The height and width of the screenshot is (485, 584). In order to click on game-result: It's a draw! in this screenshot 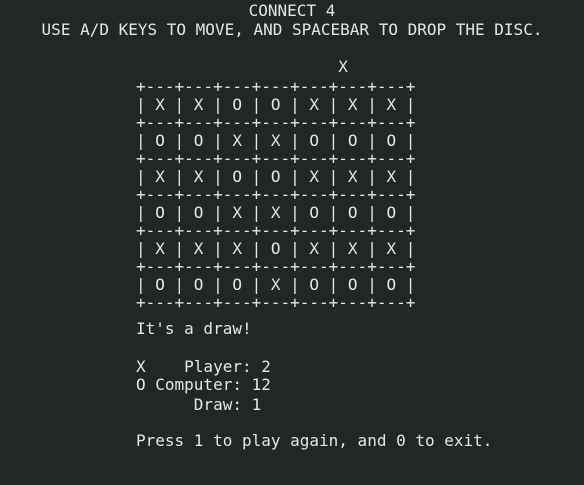, I will do `click(194, 328)`.